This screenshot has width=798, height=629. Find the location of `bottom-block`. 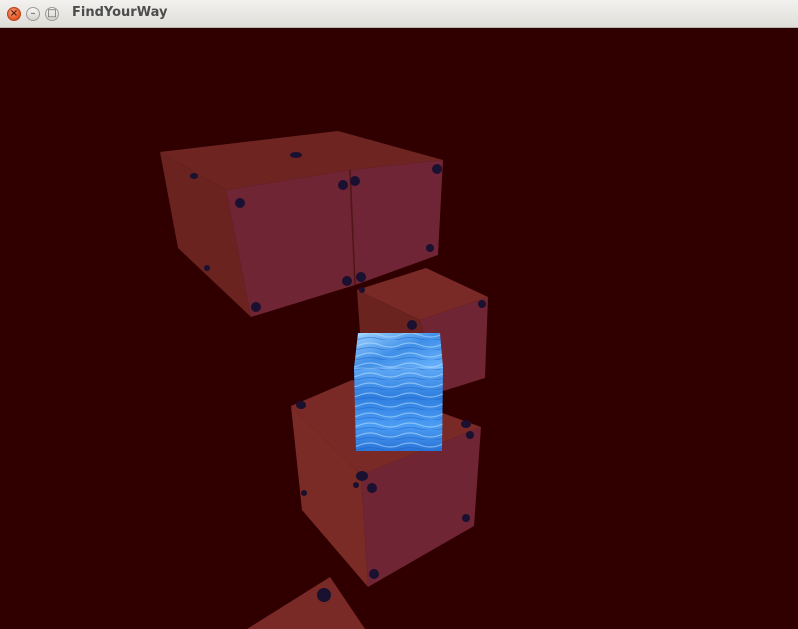

bottom-block is located at coordinates (306, 603).